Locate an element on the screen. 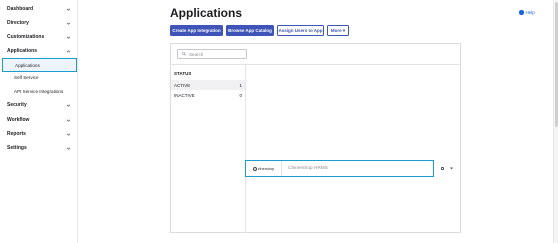 The height and width of the screenshot is (243, 558). sidebar-subitem-label: API Service Integrations is located at coordinates (39, 91).